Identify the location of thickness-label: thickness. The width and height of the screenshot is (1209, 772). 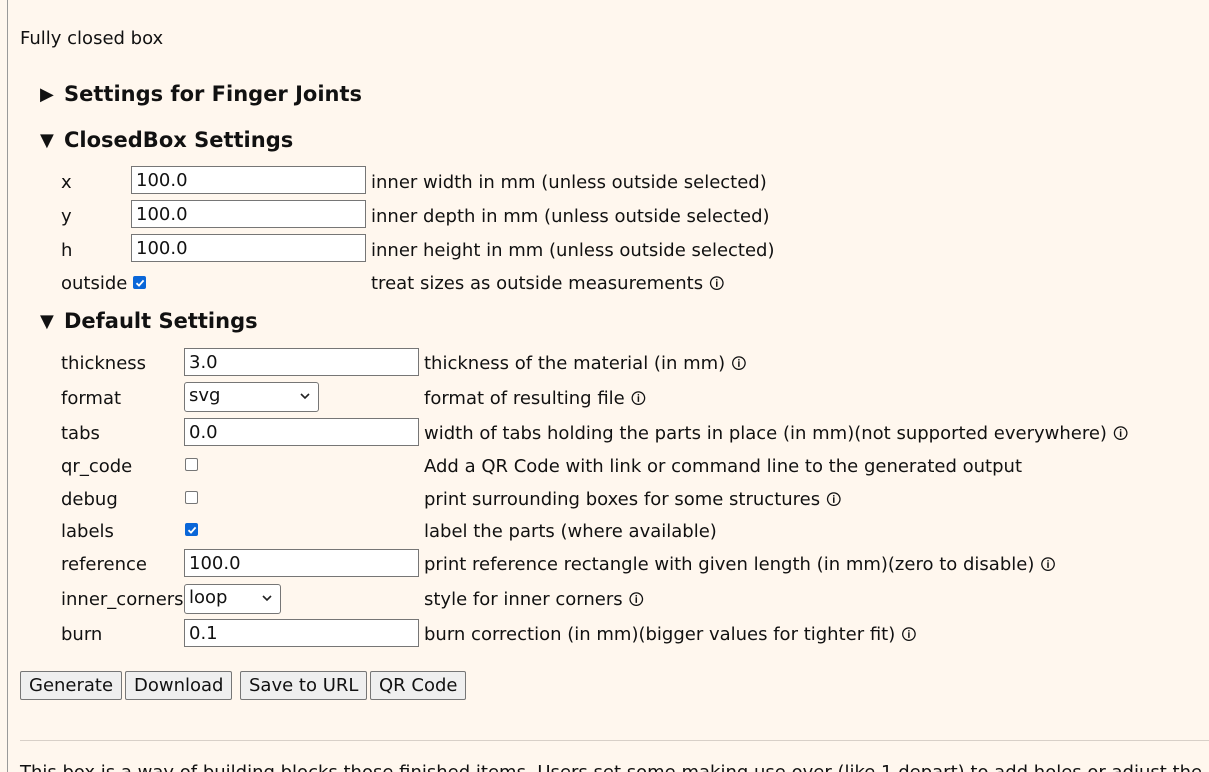
(104, 363).